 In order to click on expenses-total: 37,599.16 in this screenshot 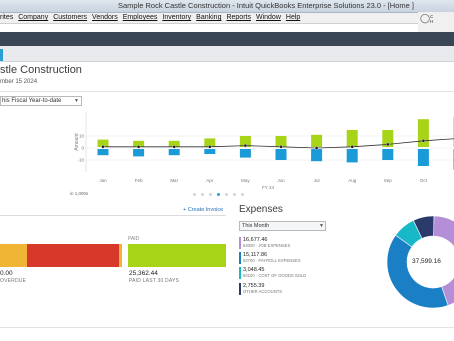, I will do `click(426, 261)`.